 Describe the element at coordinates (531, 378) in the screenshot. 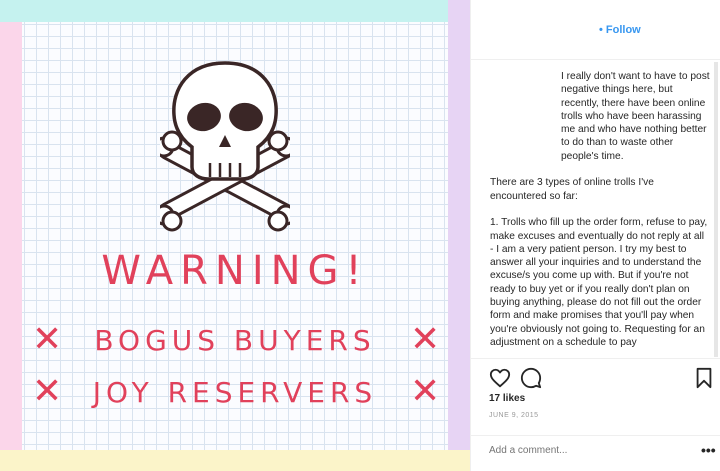

I see `comment-icon` at that location.